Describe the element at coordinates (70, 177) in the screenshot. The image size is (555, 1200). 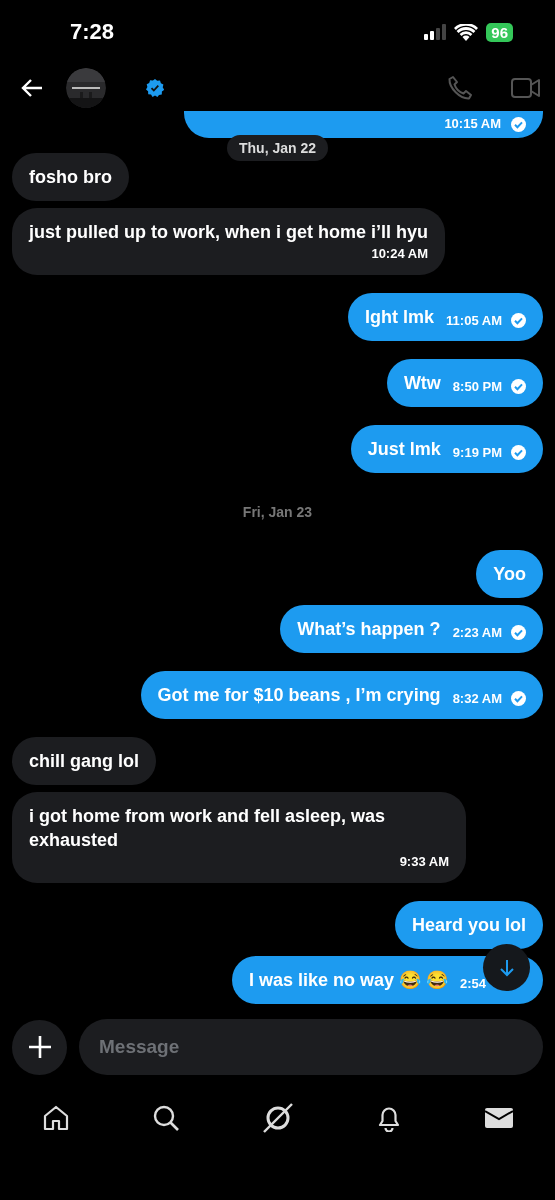
I see `message-text: fosho bro` at that location.